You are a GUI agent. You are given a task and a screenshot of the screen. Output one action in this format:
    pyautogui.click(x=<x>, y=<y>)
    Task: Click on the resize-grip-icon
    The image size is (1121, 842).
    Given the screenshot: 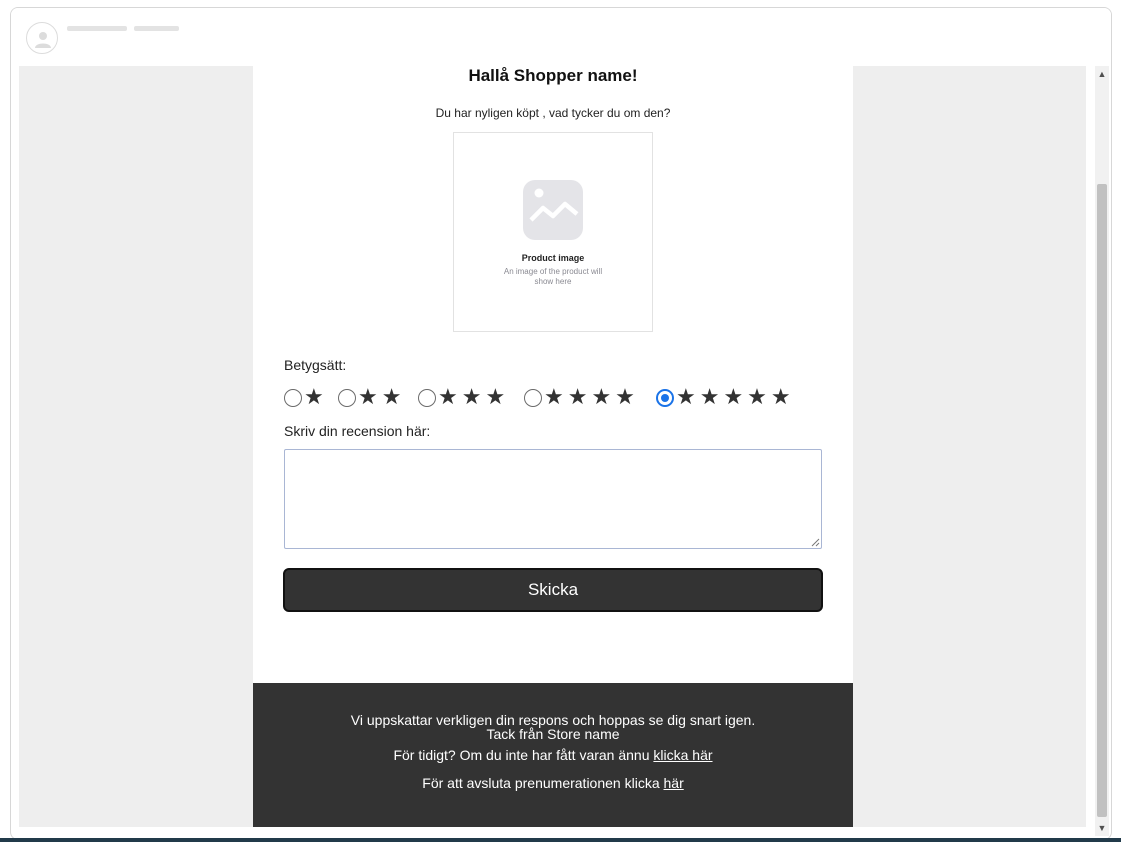 What is the action you would take?
    pyautogui.click(x=815, y=542)
    